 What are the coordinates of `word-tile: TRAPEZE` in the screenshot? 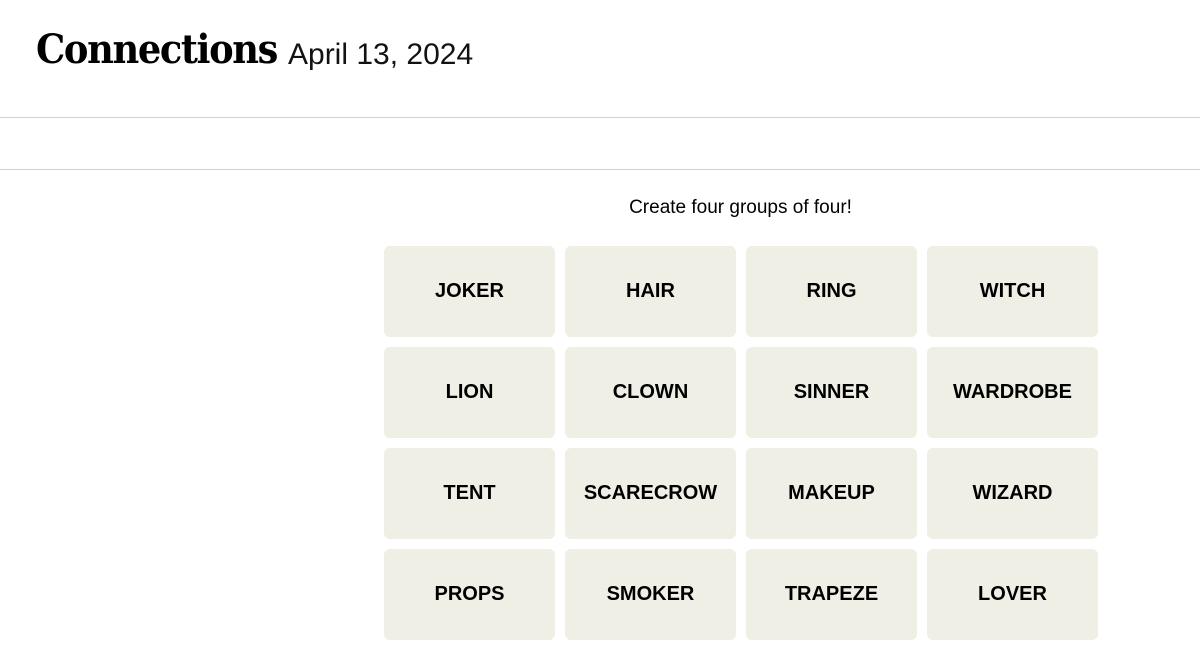 It's located at (831, 594).